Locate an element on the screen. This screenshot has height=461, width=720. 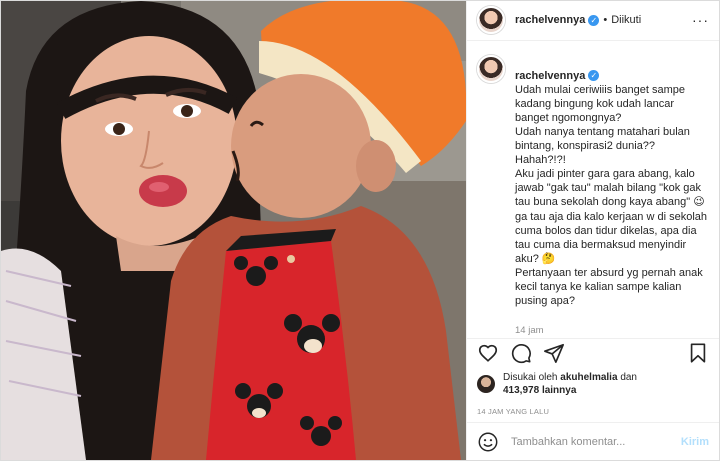
bookmark-icon is located at coordinates (698, 353).